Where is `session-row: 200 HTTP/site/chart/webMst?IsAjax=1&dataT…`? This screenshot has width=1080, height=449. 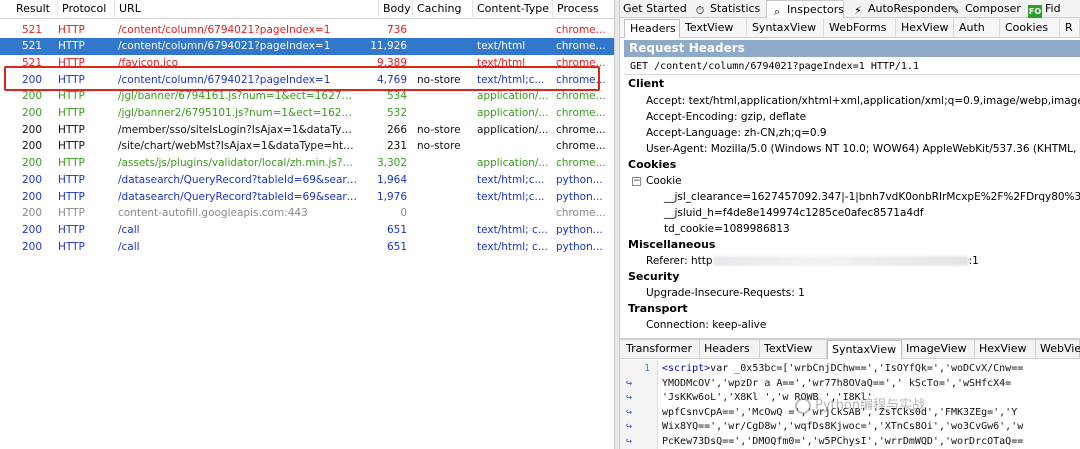 session-row: 200 HTTP/site/chart/webMst?IsAjax=1&dataT… is located at coordinates (307, 146).